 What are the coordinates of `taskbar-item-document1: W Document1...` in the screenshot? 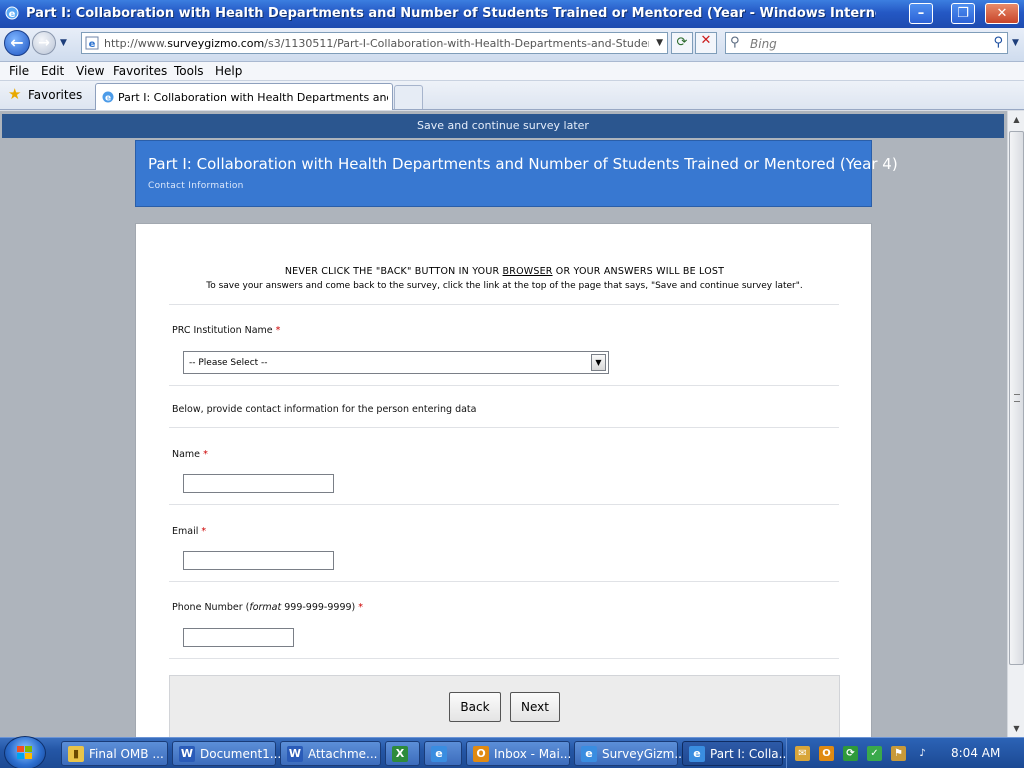 It's located at (226, 753).